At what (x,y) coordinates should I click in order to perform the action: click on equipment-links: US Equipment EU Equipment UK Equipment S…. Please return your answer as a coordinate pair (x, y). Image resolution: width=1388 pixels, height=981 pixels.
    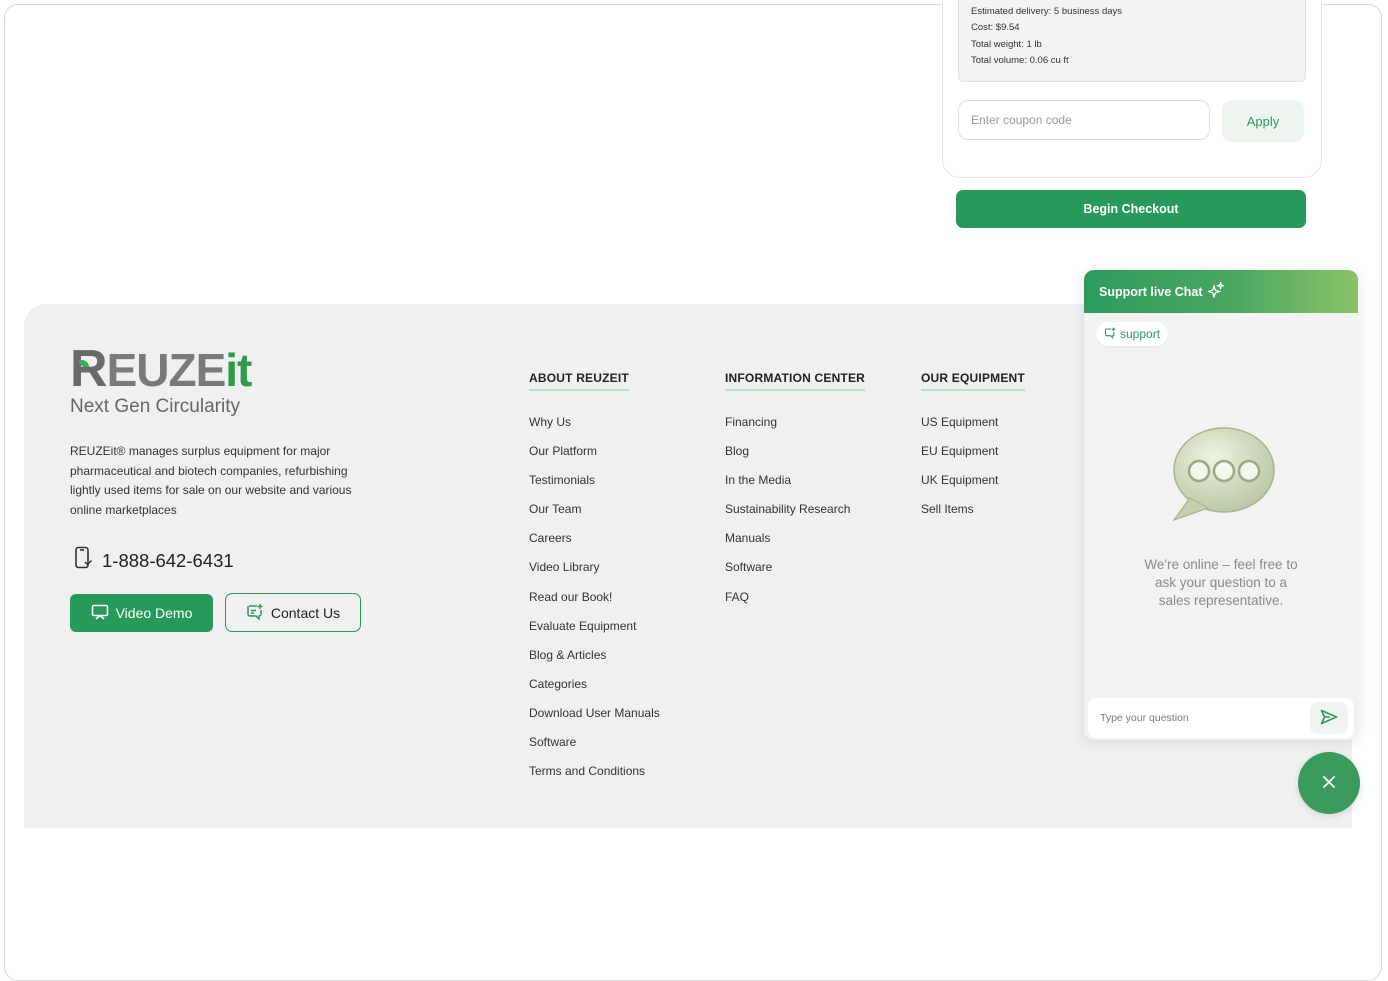
    Looking at the image, I should click on (959, 473).